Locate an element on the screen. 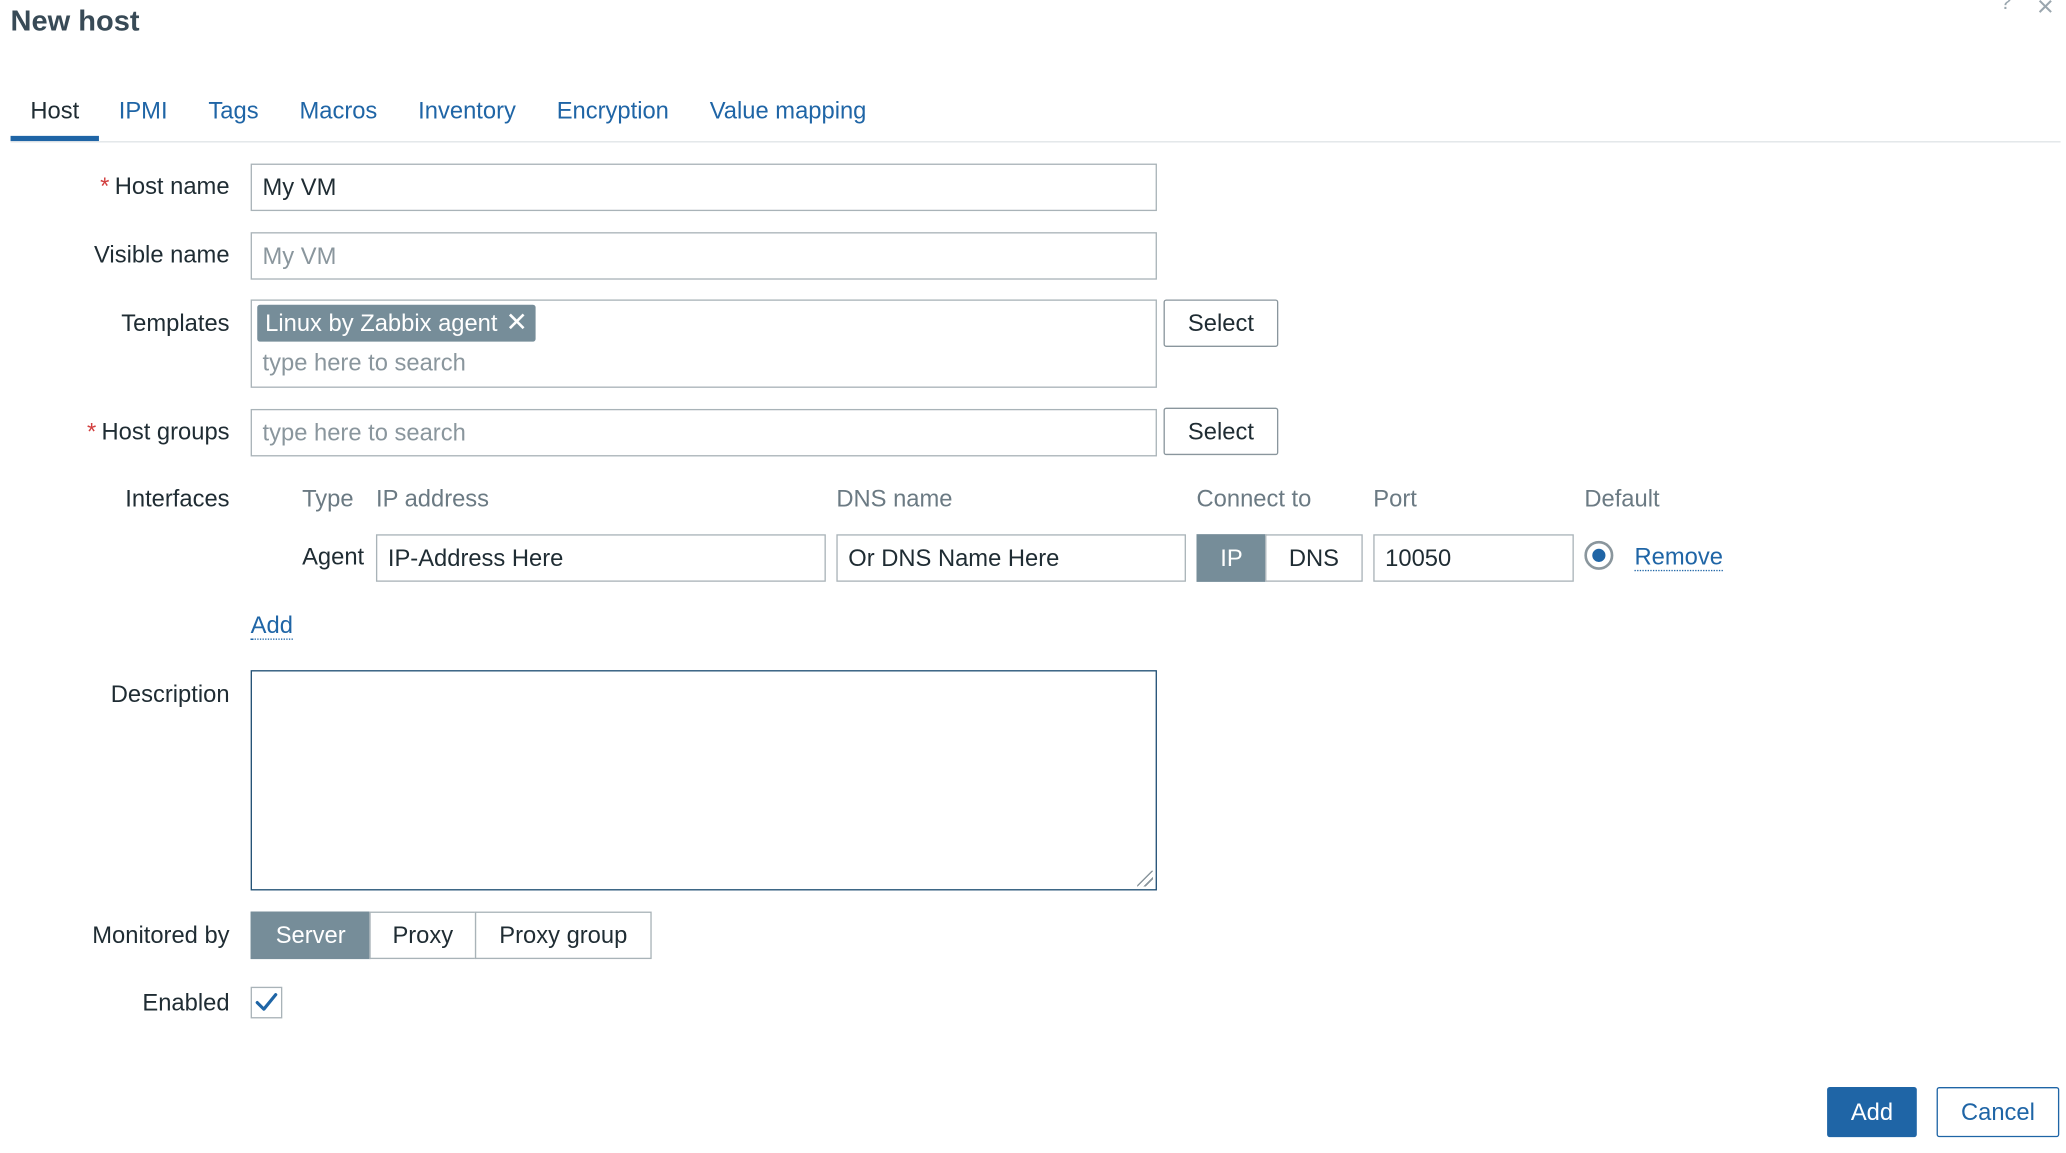  interfaces-col-type: Type is located at coordinates (328, 498).